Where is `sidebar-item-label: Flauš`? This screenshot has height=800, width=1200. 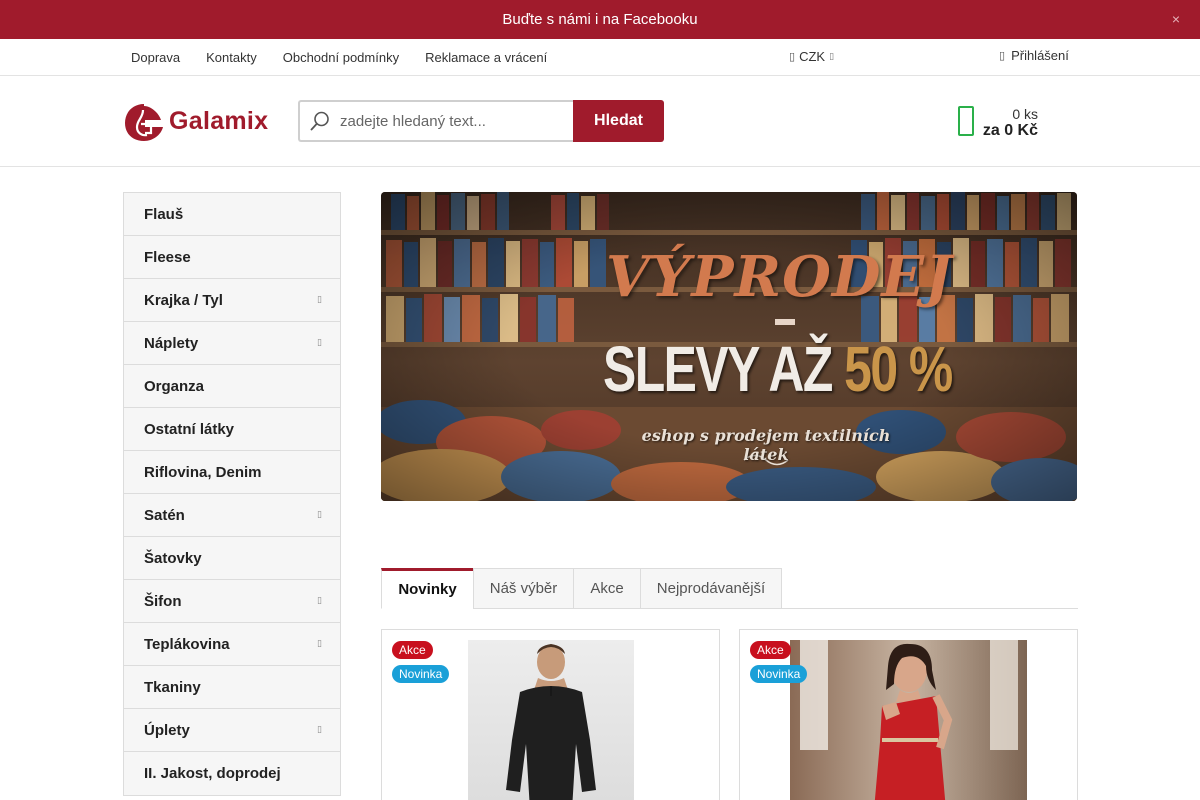
sidebar-item-label: Flauš is located at coordinates (164, 214).